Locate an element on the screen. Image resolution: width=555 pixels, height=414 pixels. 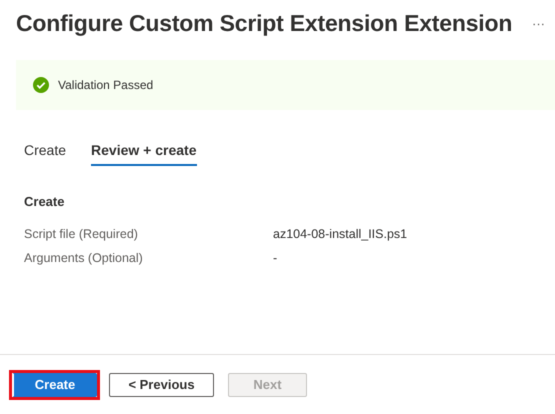
check-circle-icon is located at coordinates (41, 85).